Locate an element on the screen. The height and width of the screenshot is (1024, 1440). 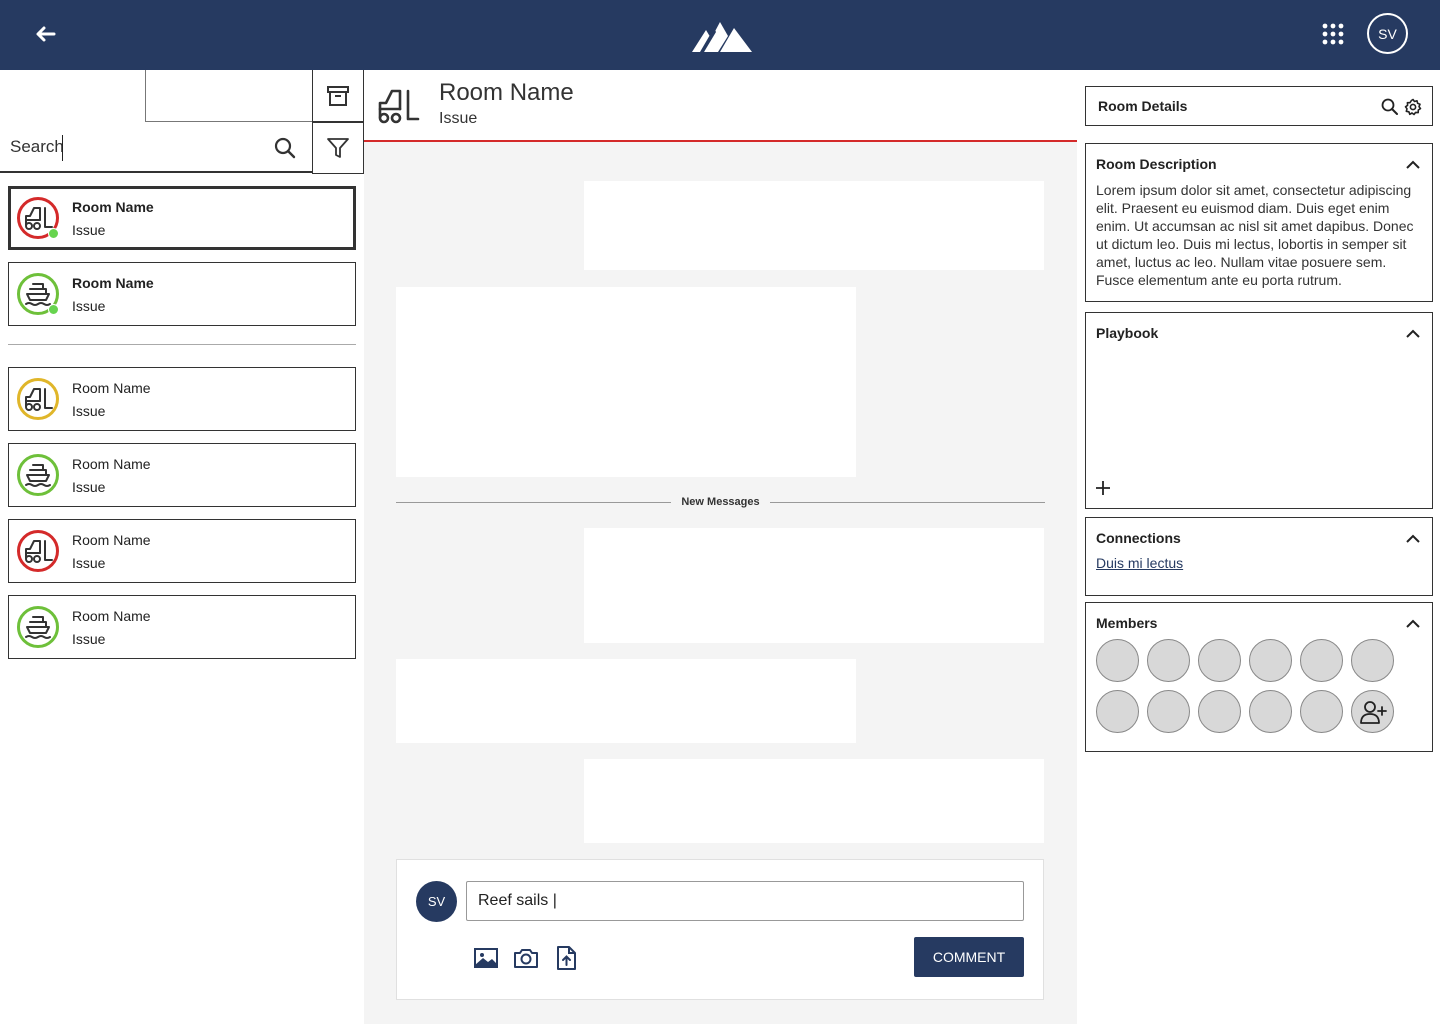
connections-title: Connections is located at coordinates (1138, 538).